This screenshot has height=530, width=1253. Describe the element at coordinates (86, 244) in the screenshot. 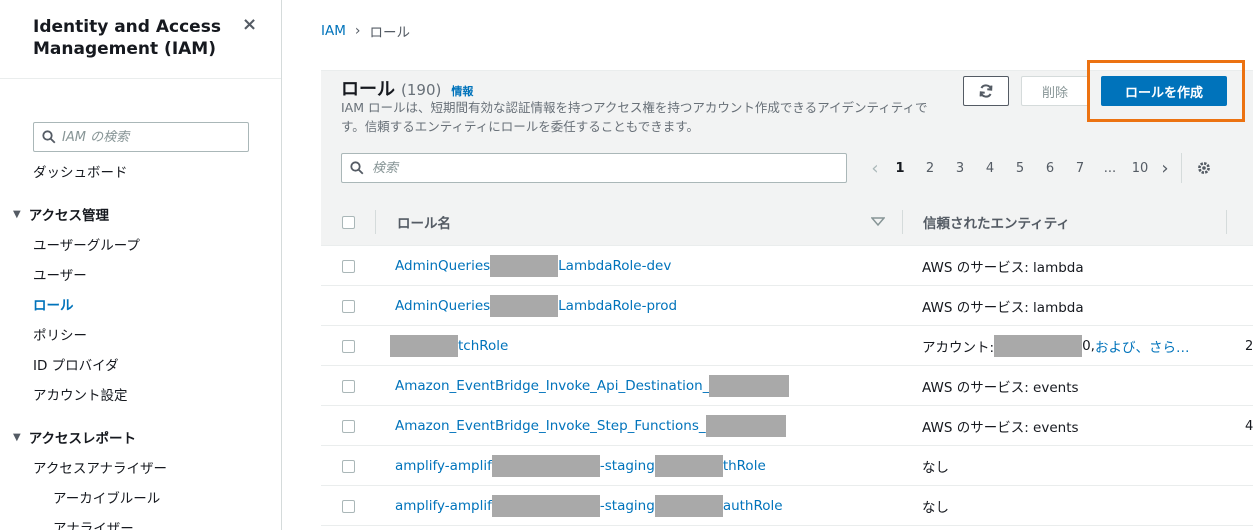

I see `sidebar-item-user-groups: ユーザーグループ` at that location.